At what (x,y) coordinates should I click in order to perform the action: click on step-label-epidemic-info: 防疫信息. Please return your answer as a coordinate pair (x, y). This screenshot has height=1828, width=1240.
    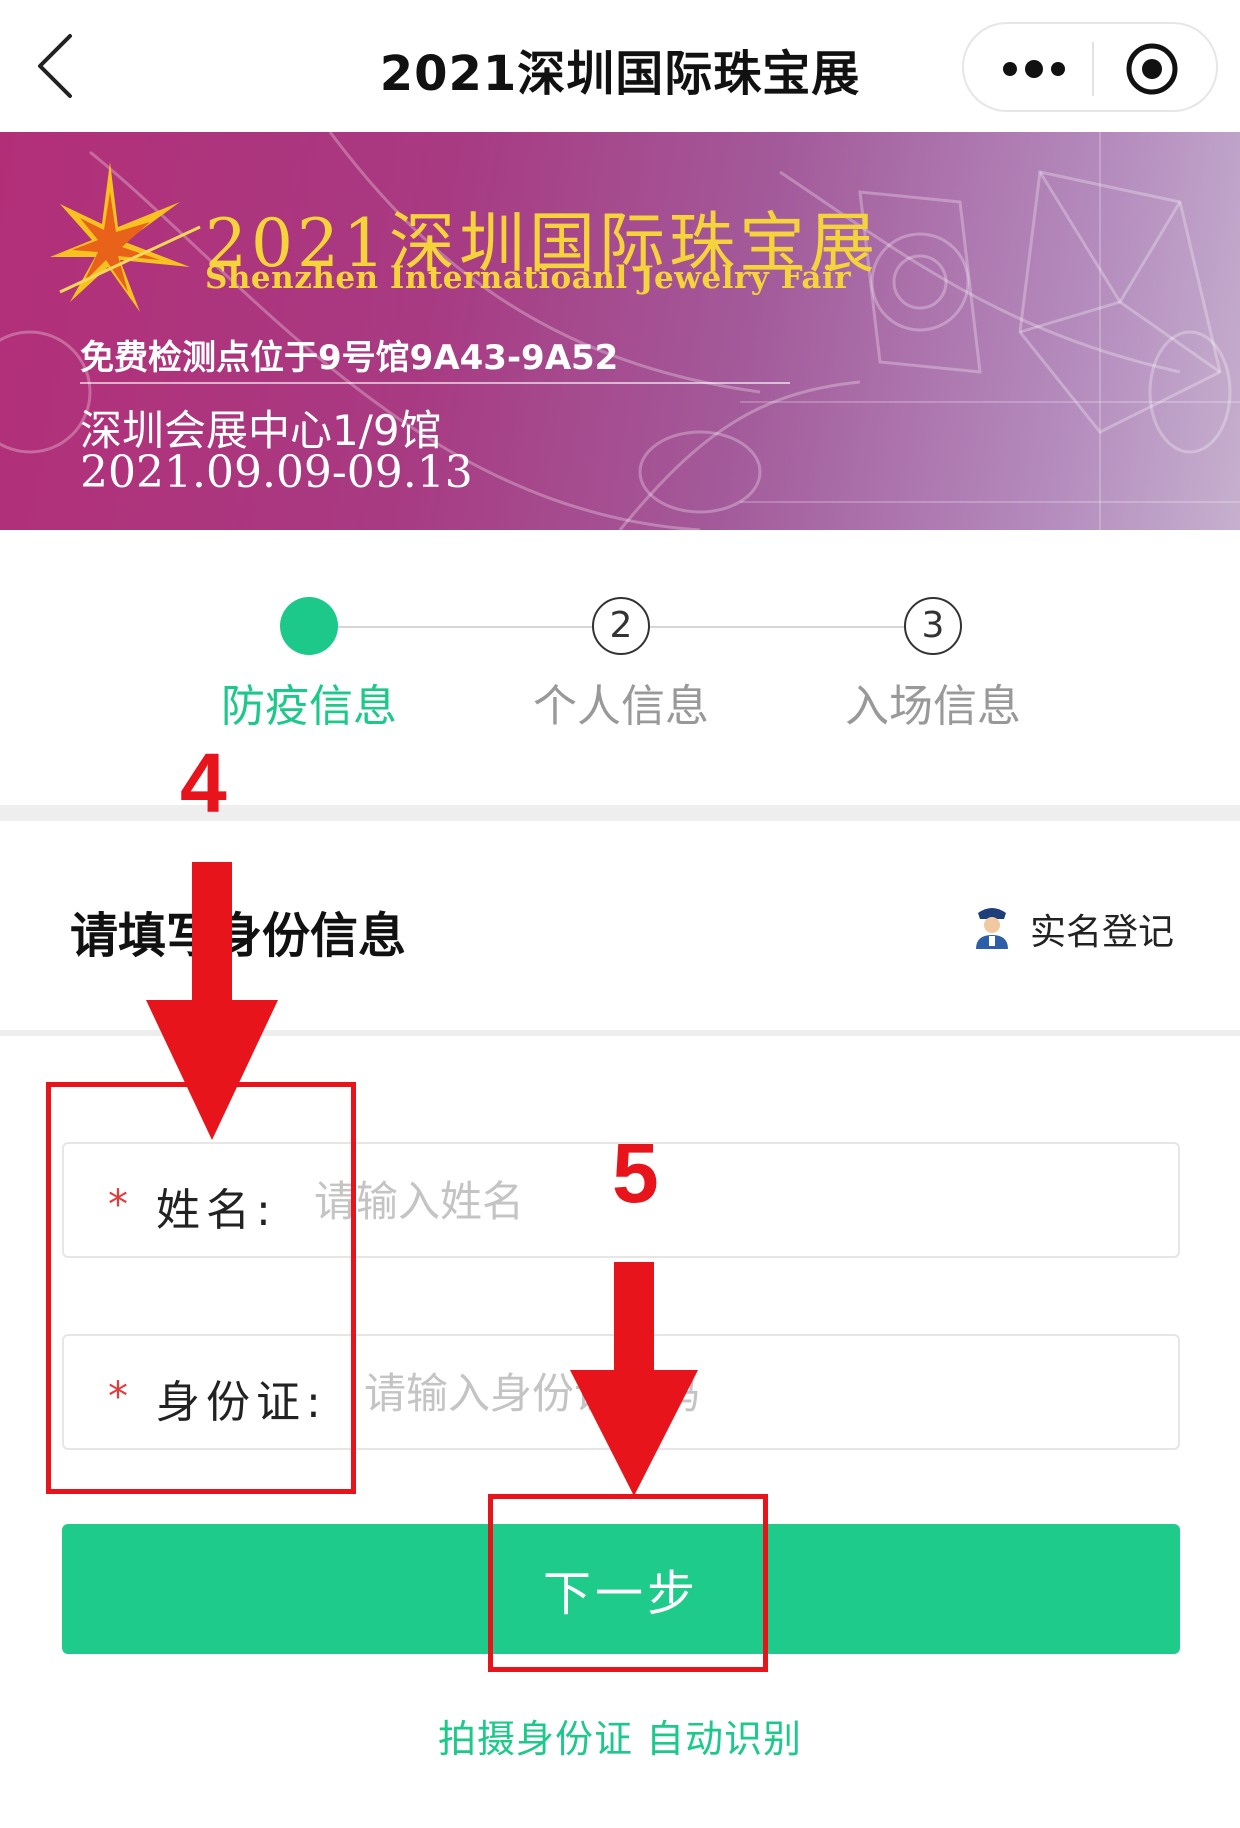
    Looking at the image, I should click on (309, 706).